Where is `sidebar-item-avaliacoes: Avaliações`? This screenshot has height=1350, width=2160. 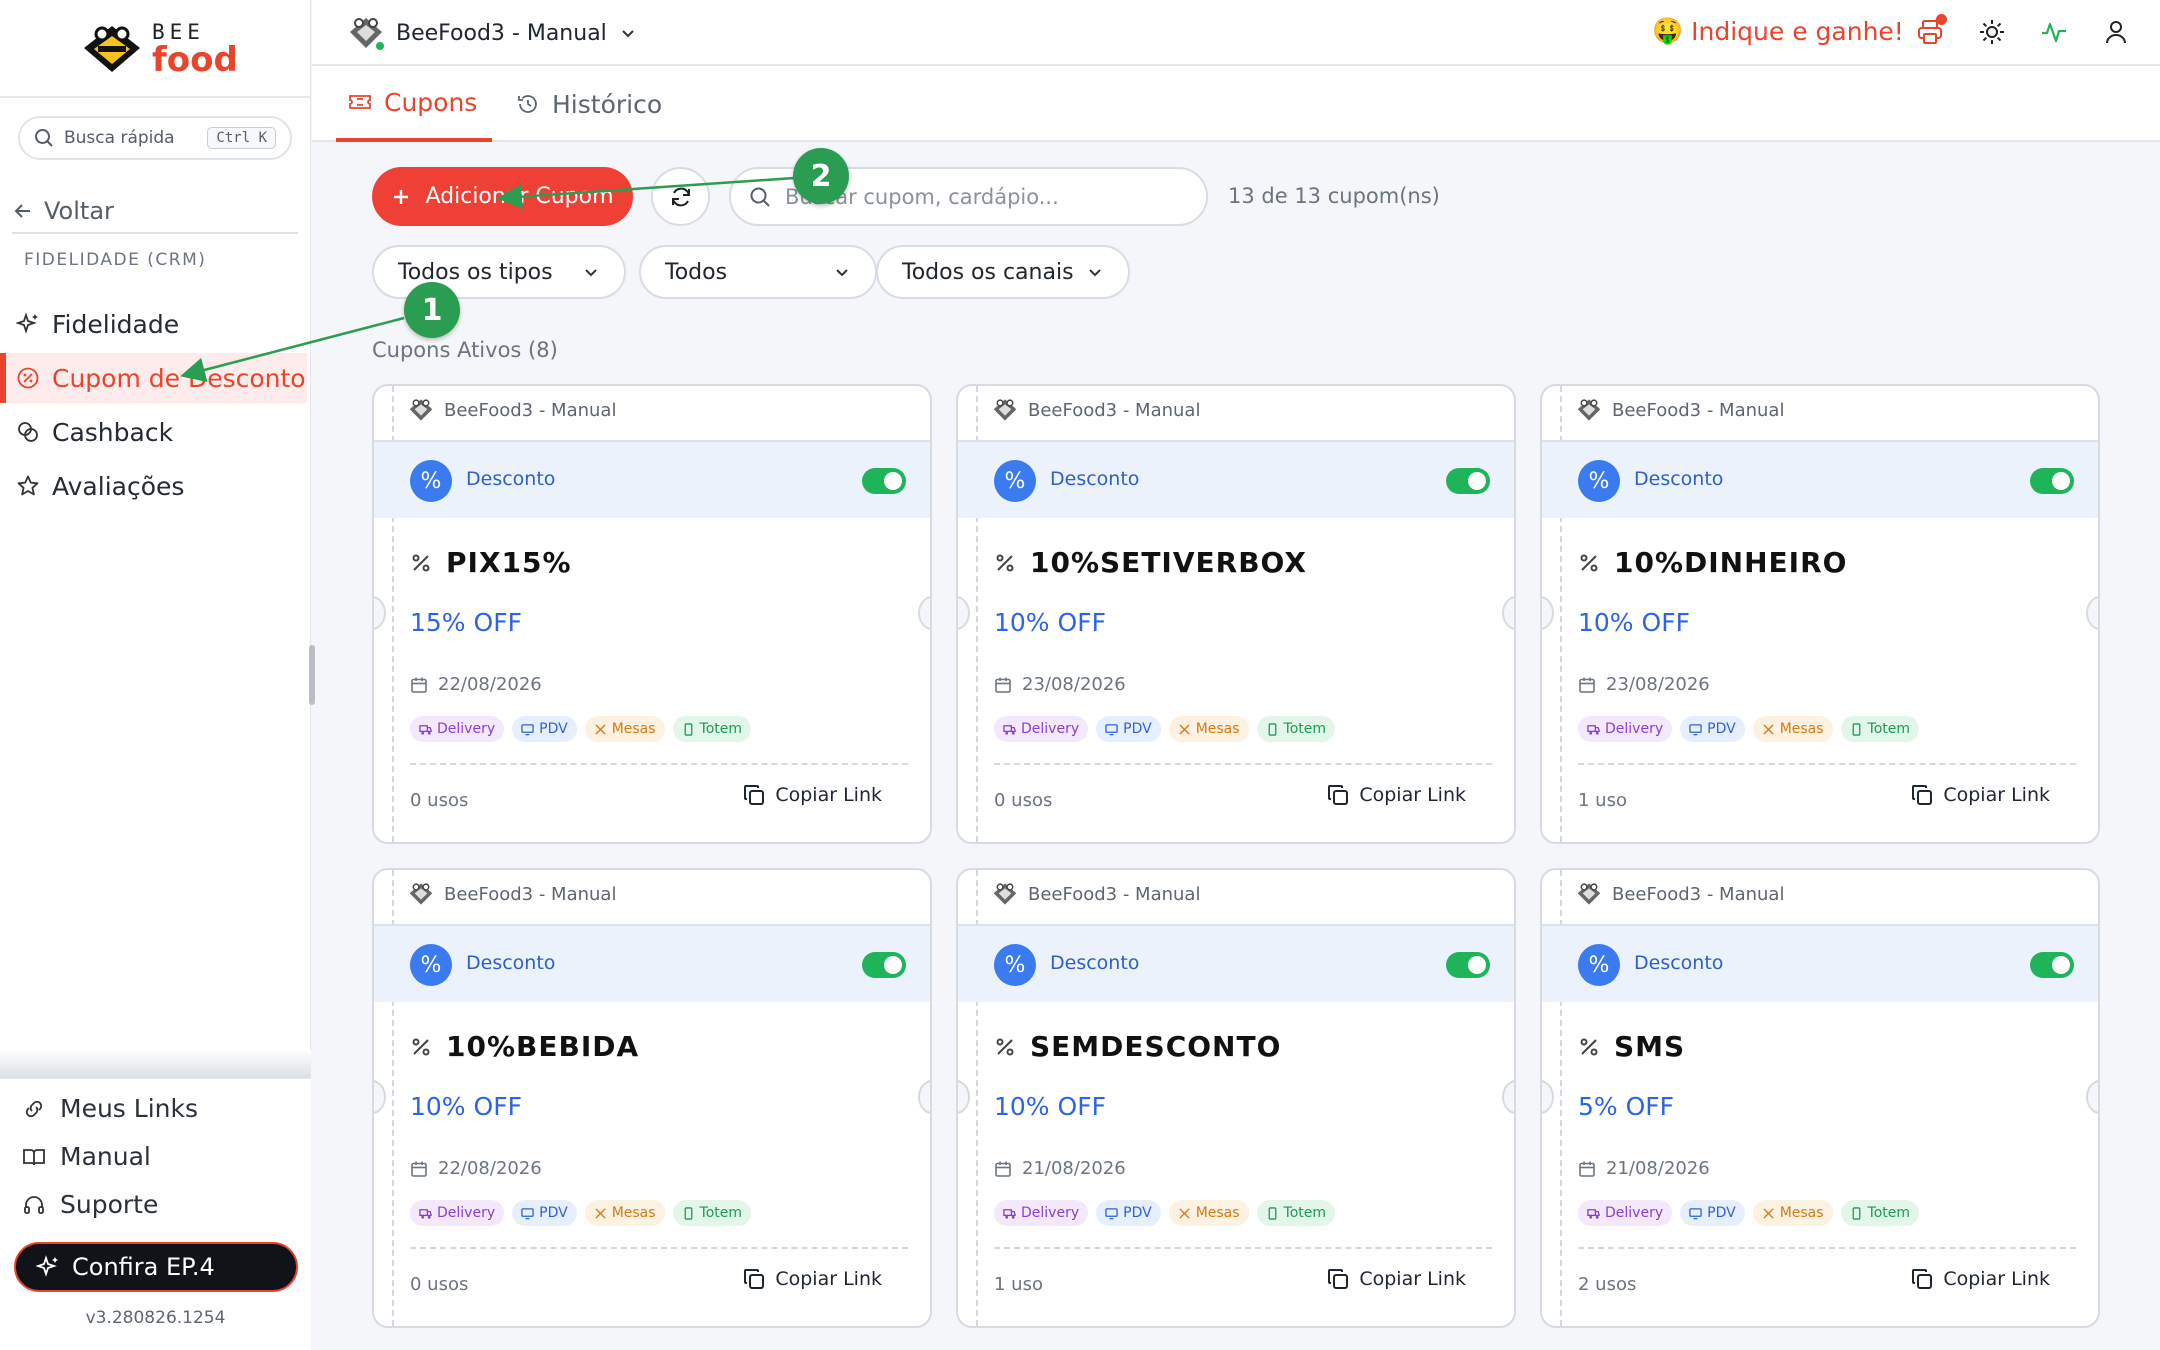 sidebar-item-avaliacoes: Avaliações is located at coordinates (153, 486).